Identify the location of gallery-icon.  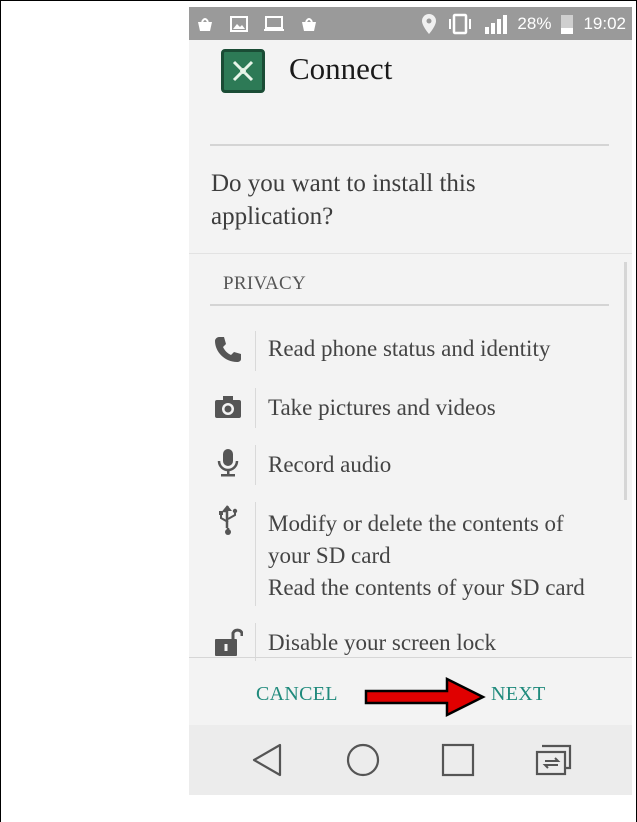
(239, 24).